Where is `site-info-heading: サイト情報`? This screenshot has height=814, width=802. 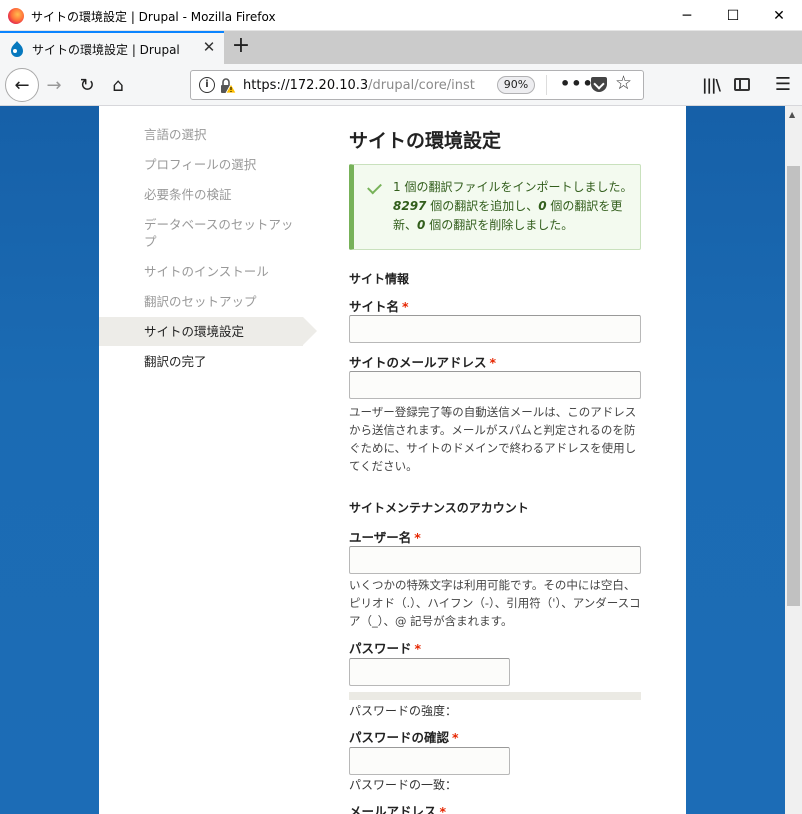 site-info-heading: サイト情報 is located at coordinates (379, 279).